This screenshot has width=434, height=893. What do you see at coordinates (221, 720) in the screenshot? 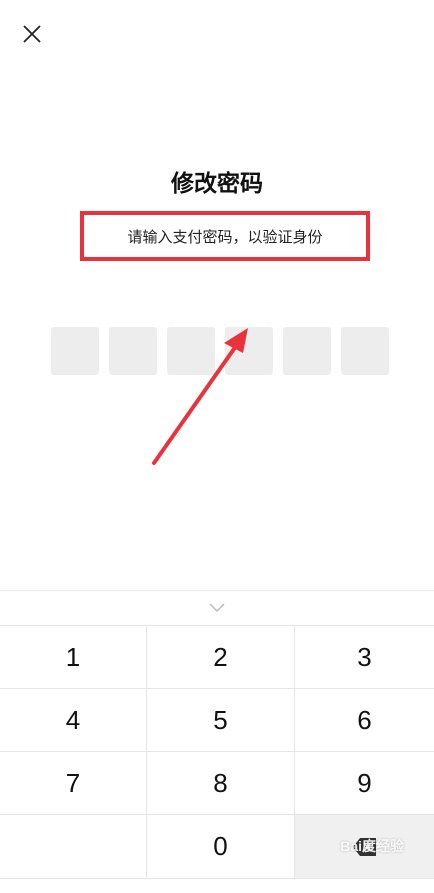
I see `key-5: 5` at bounding box center [221, 720].